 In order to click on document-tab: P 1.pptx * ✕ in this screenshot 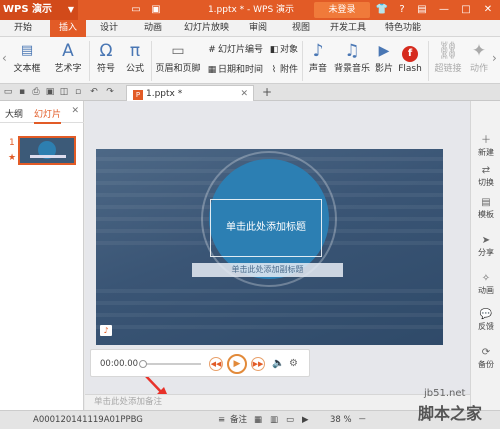, I will do `click(190, 93)`.